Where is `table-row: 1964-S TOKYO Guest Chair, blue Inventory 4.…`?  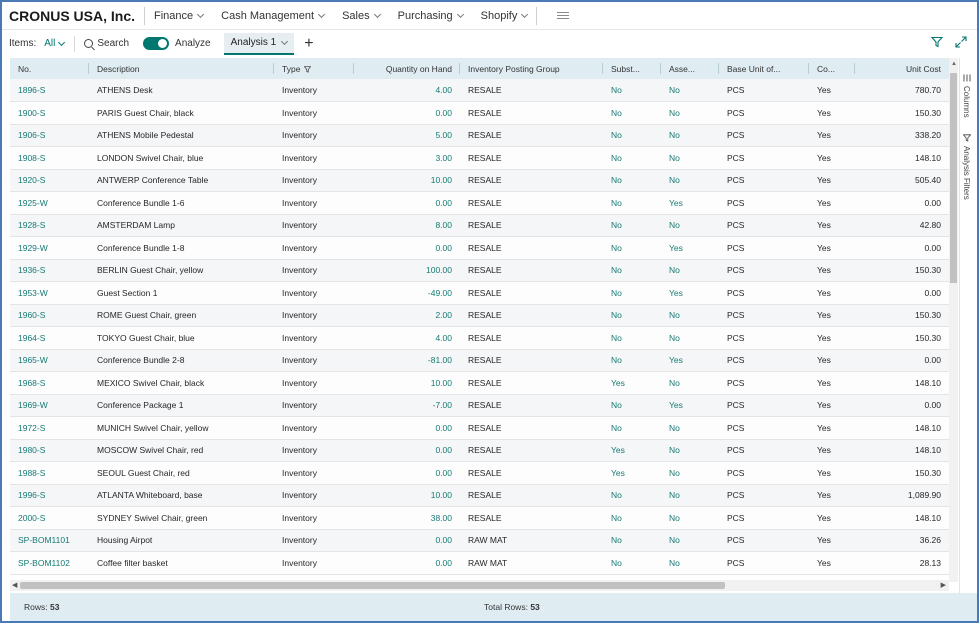
table-row: 1964-S TOKYO Guest Chair, blue Inventory 4.… is located at coordinates (479, 338).